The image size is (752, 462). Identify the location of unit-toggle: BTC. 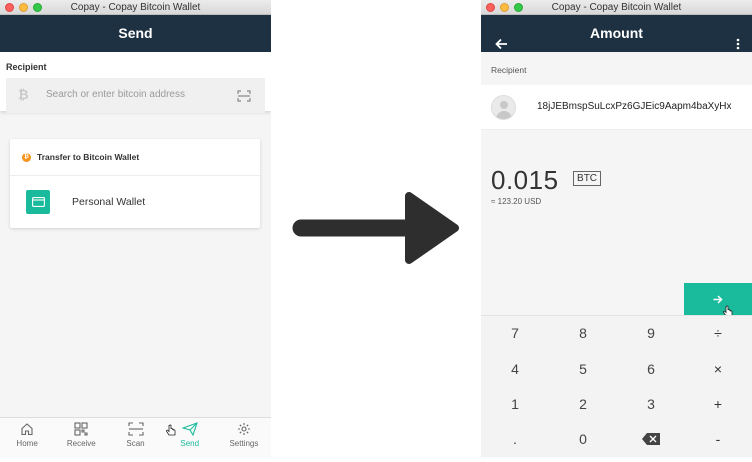
(587, 178).